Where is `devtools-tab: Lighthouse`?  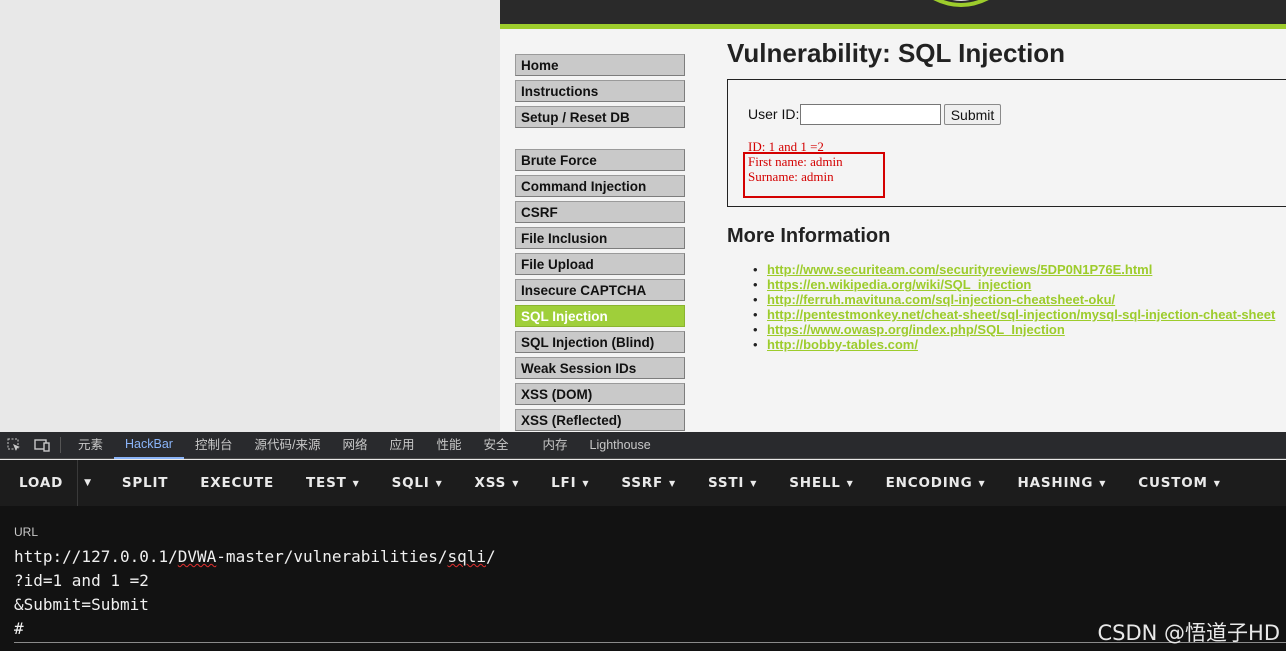
devtools-tab: Lighthouse is located at coordinates (620, 445).